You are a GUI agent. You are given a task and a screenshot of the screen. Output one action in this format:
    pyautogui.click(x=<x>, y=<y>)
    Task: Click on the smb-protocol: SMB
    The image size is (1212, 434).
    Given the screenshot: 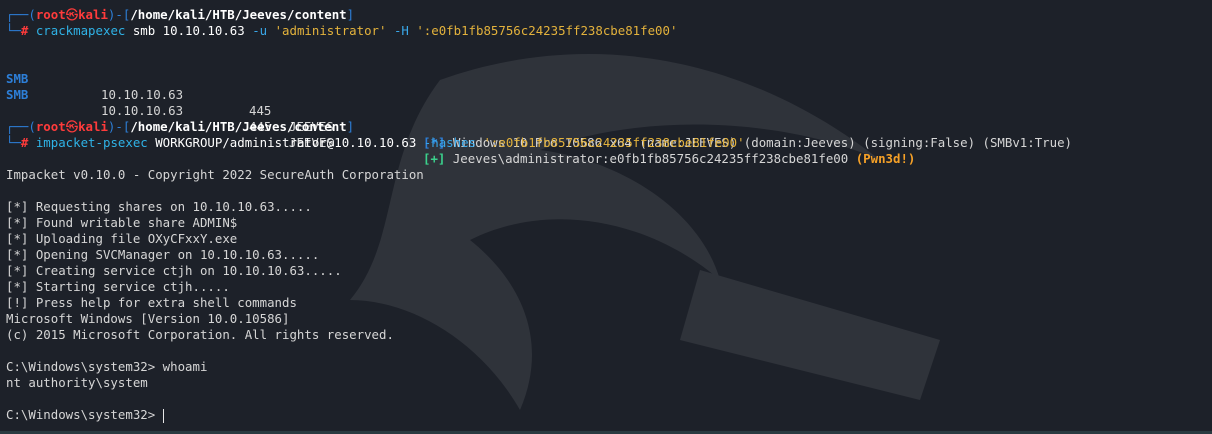 What is the action you would take?
    pyautogui.click(x=17, y=94)
    